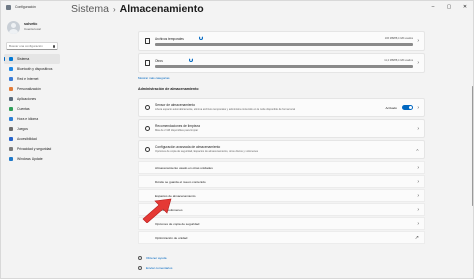 Image resolution: width=474 pixels, height=279 pixels. What do you see at coordinates (23, 59) in the screenshot?
I see `sidebar-item-label: Sistema` at bounding box center [23, 59].